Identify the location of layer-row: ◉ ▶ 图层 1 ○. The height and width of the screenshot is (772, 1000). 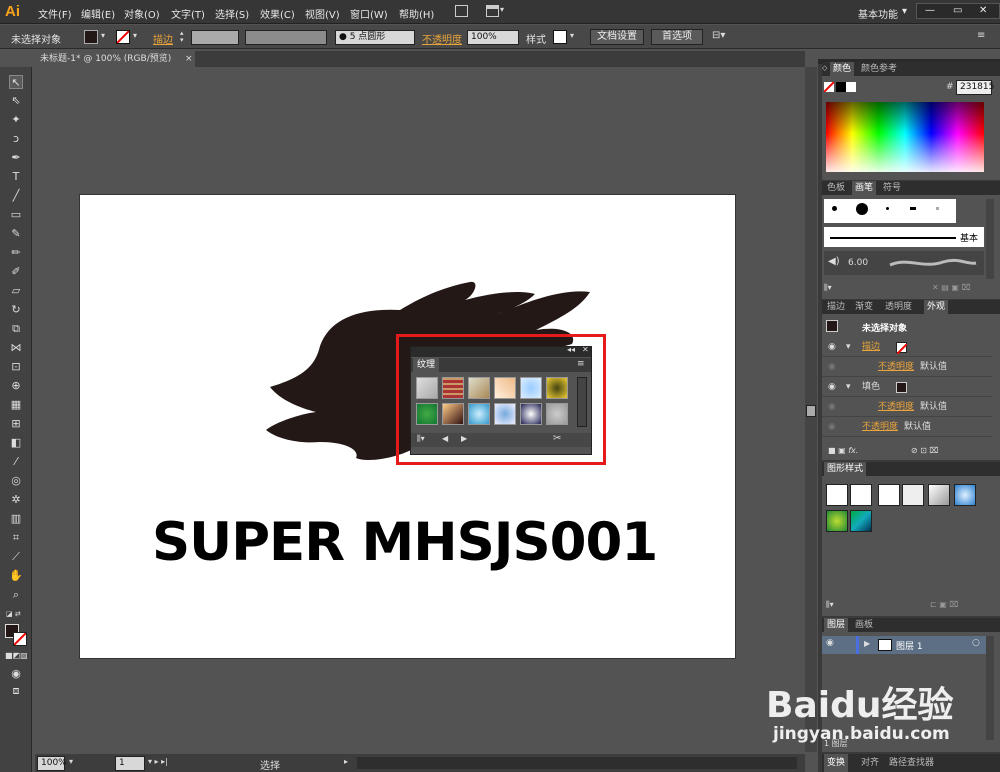
(908, 645).